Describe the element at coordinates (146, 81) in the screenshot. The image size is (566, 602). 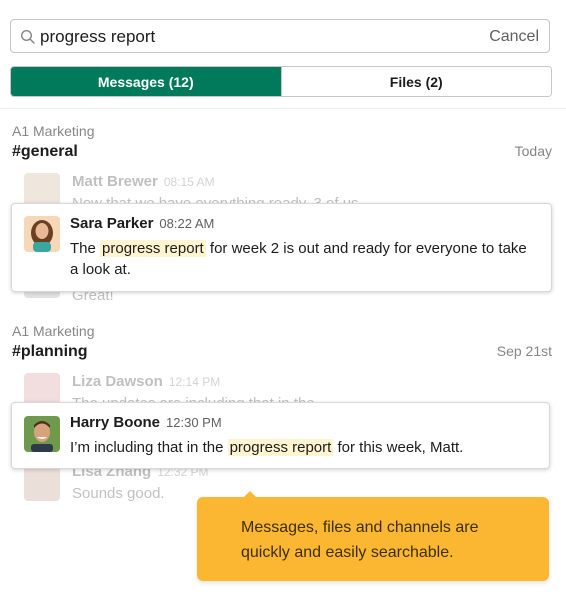
I see `tab-messages: Messages (12)` at that location.